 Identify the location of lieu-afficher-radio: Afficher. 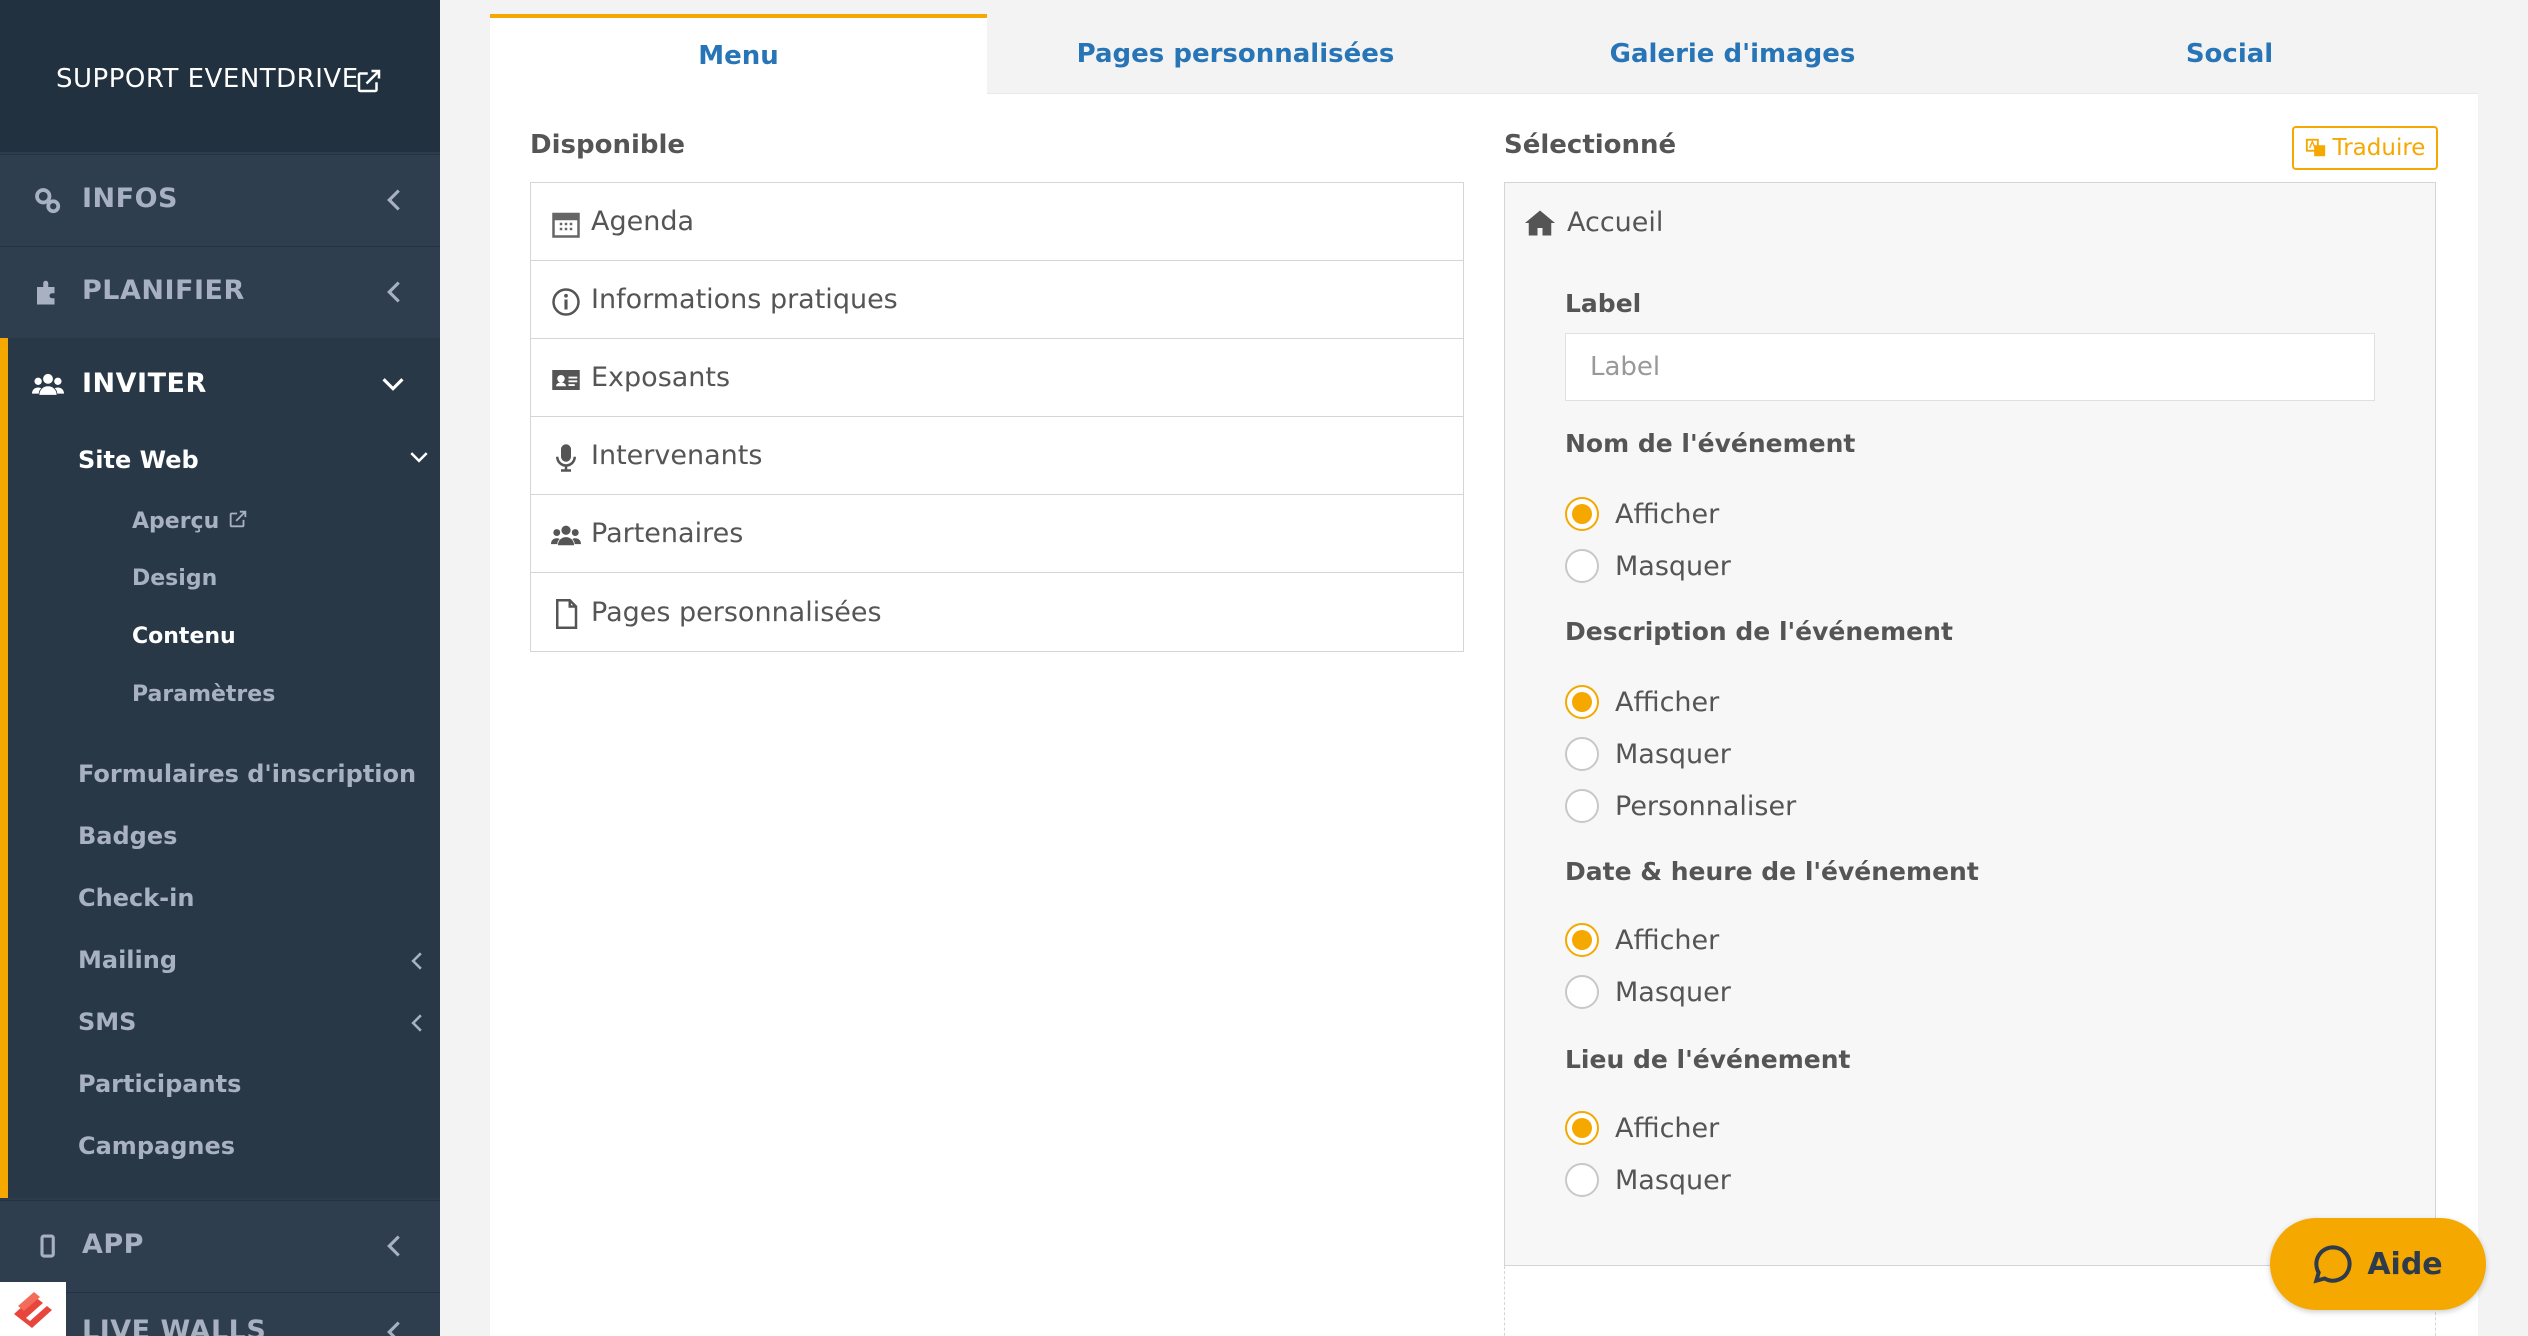
(1642, 1128).